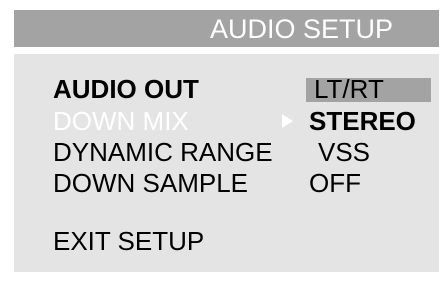 The image size is (442, 281). What do you see at coordinates (121, 121) in the screenshot?
I see `menu-item-down-mix: DOWN MIX` at bounding box center [121, 121].